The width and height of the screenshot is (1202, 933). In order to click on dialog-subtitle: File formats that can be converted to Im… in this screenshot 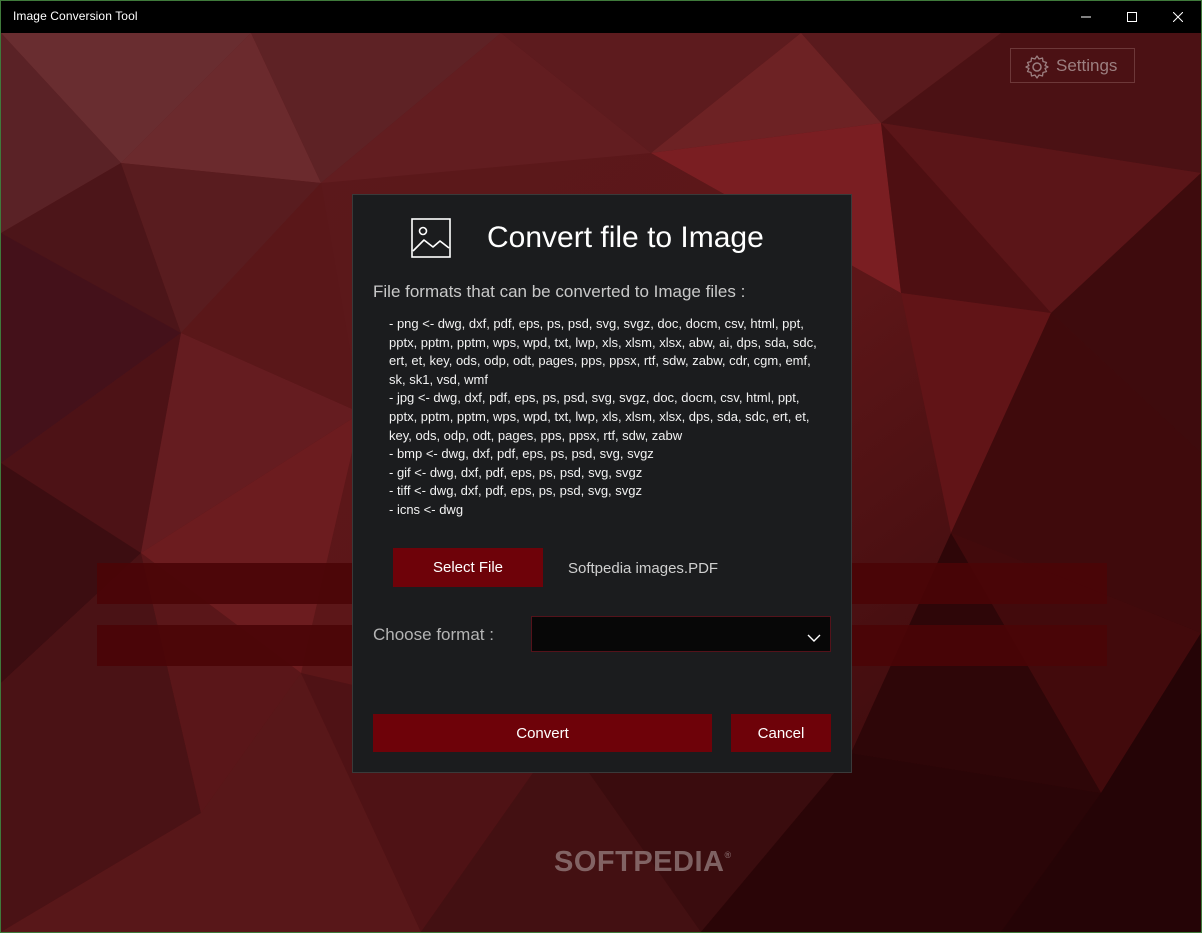, I will do `click(559, 291)`.